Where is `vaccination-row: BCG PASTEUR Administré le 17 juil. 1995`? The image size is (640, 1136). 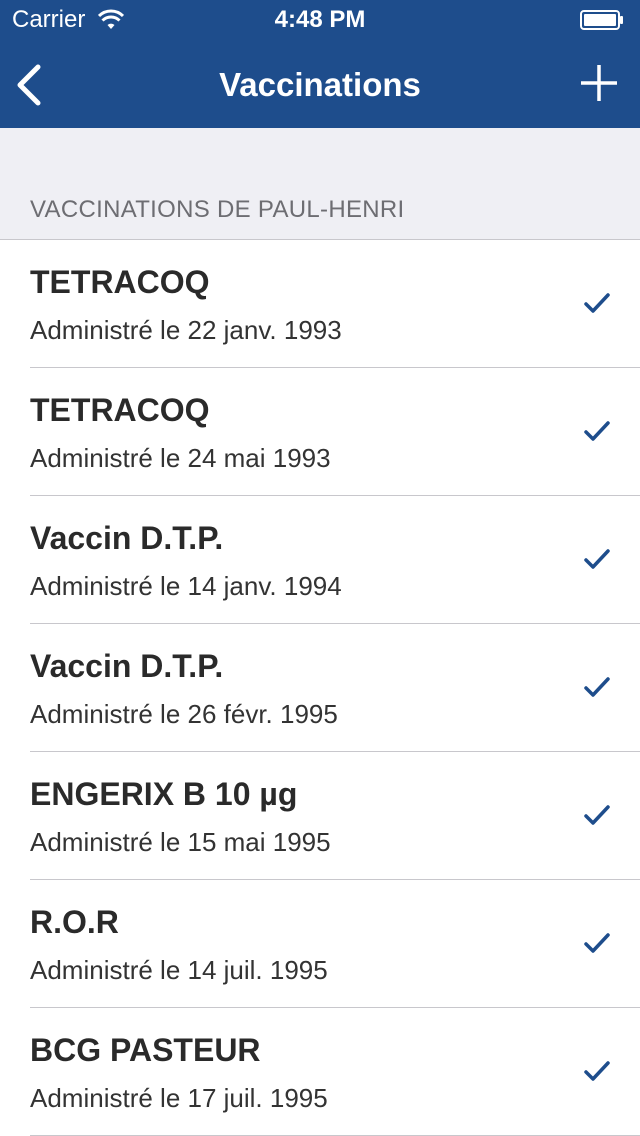
vaccination-row: BCG PASTEUR Administré le 17 juil. 1995 is located at coordinates (335, 1072).